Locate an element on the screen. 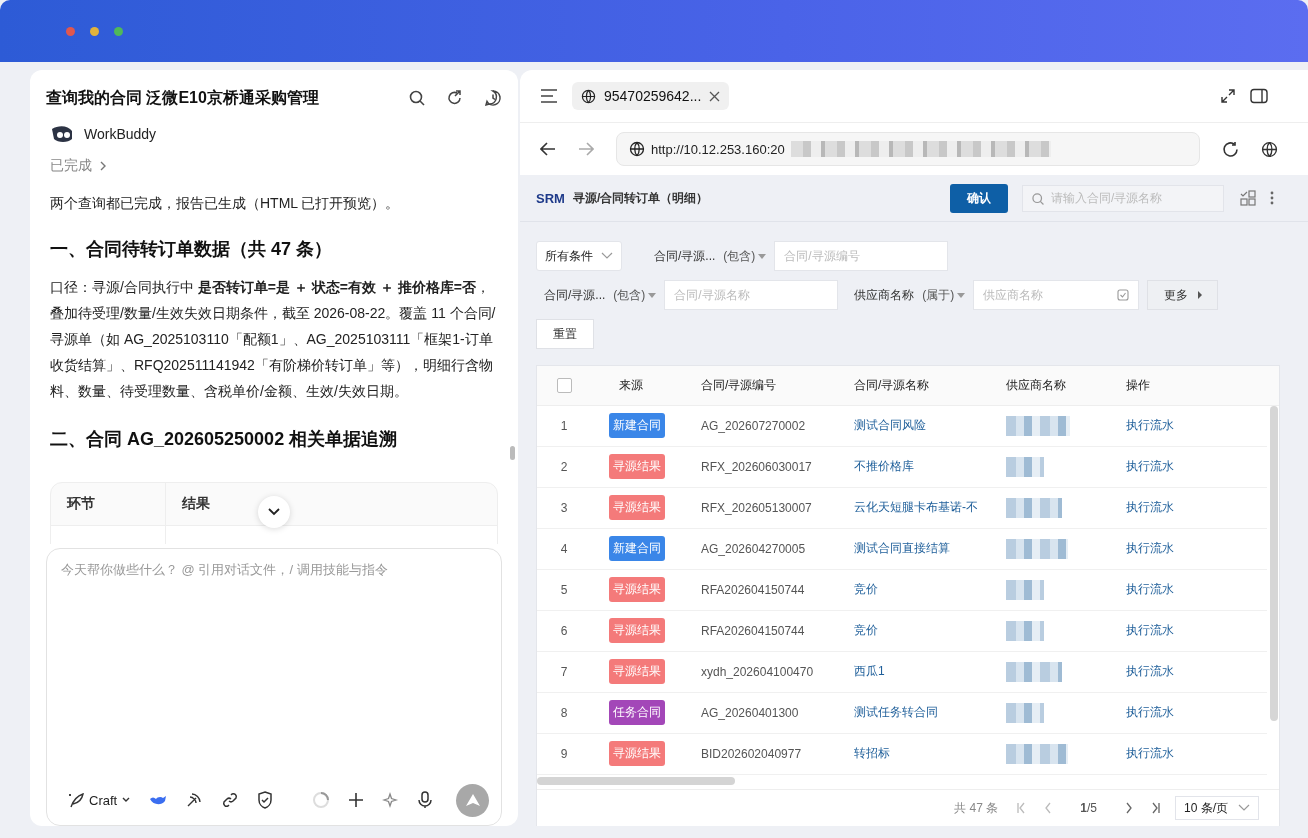 This screenshot has height=838, width=1308. sidebar-toggle-icon is located at coordinates (1259, 96).